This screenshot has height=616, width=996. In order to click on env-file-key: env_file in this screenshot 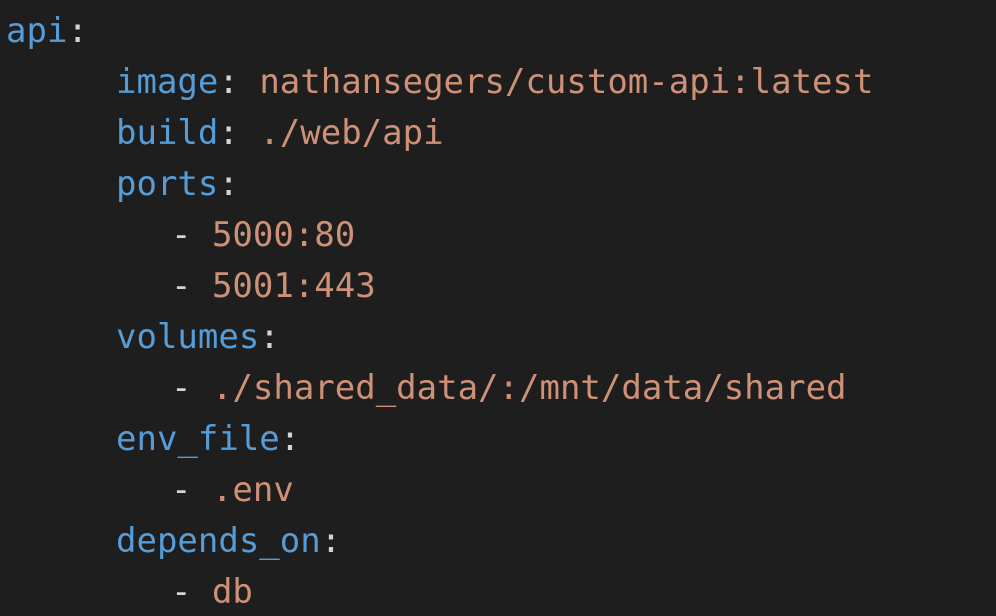, I will do `click(198, 439)`.